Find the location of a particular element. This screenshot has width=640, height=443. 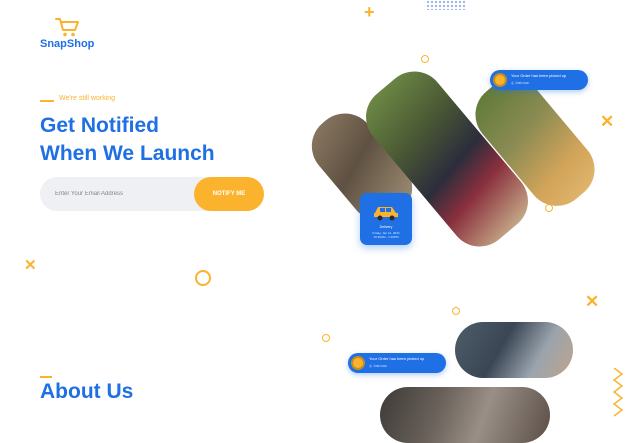

email-input is located at coordinates (115, 194).